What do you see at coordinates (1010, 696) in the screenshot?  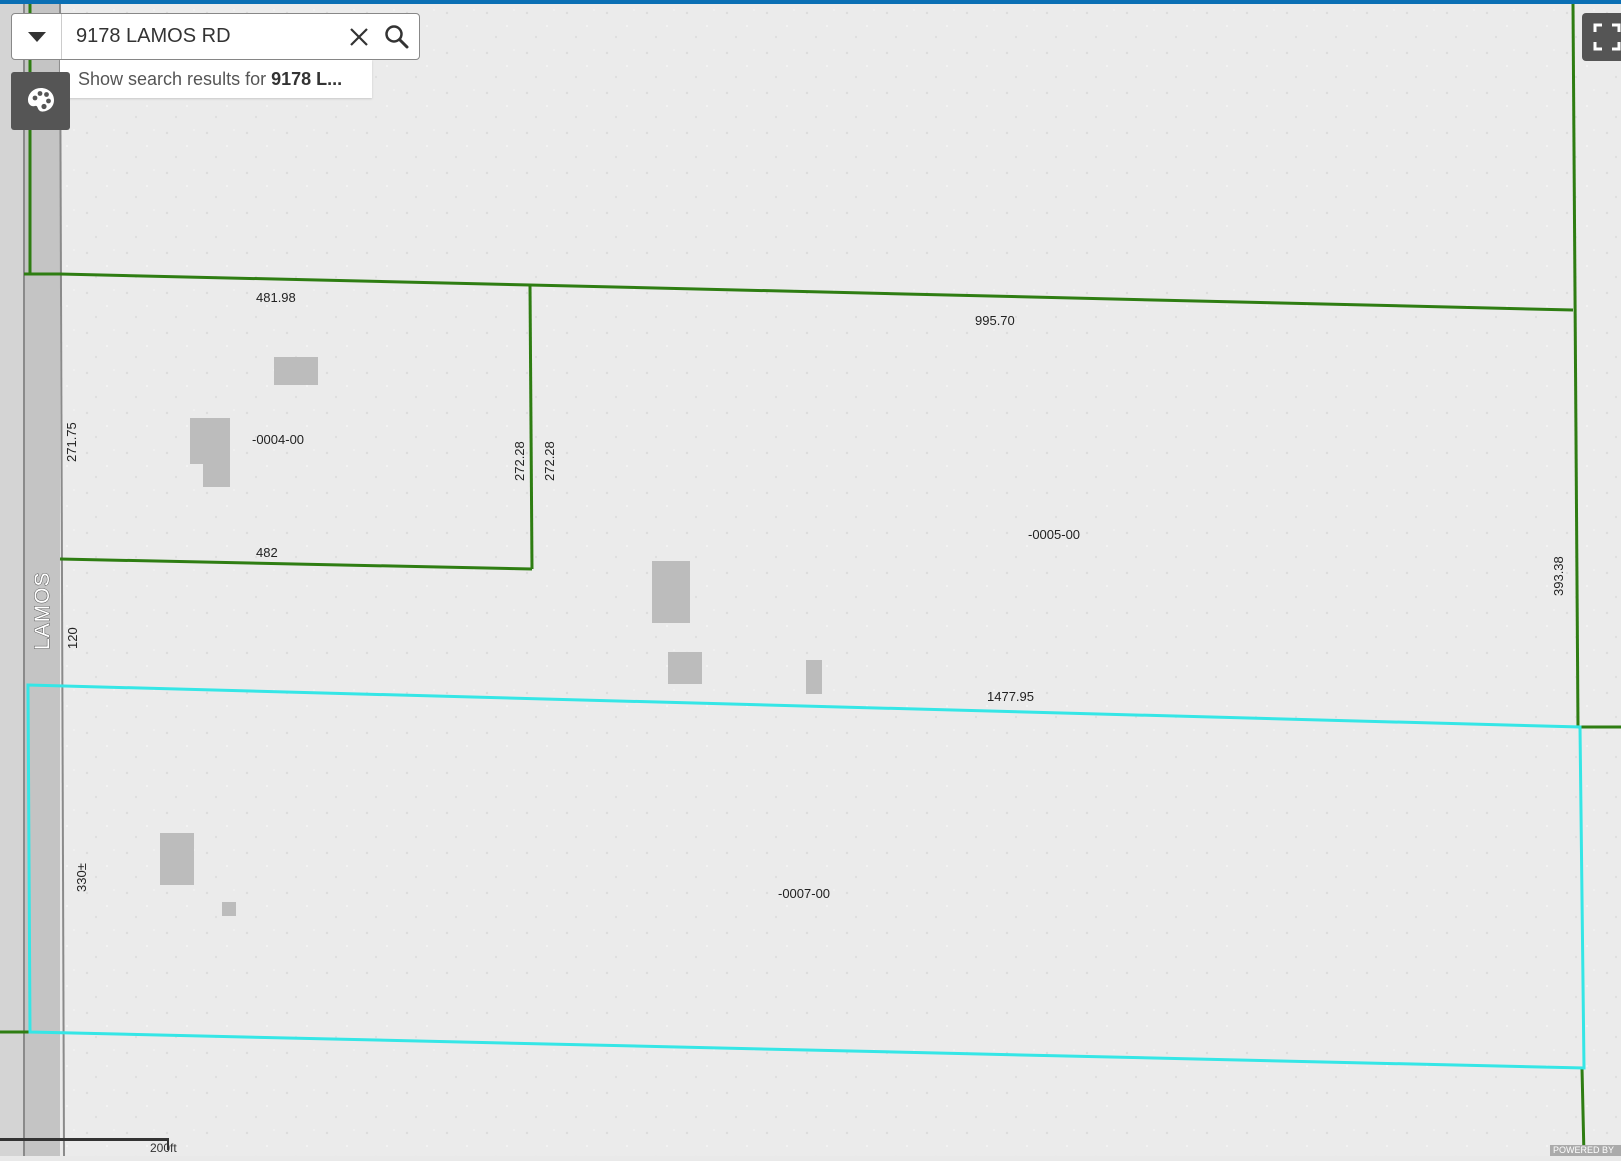 I see `dimension-label: 1477.95` at bounding box center [1010, 696].